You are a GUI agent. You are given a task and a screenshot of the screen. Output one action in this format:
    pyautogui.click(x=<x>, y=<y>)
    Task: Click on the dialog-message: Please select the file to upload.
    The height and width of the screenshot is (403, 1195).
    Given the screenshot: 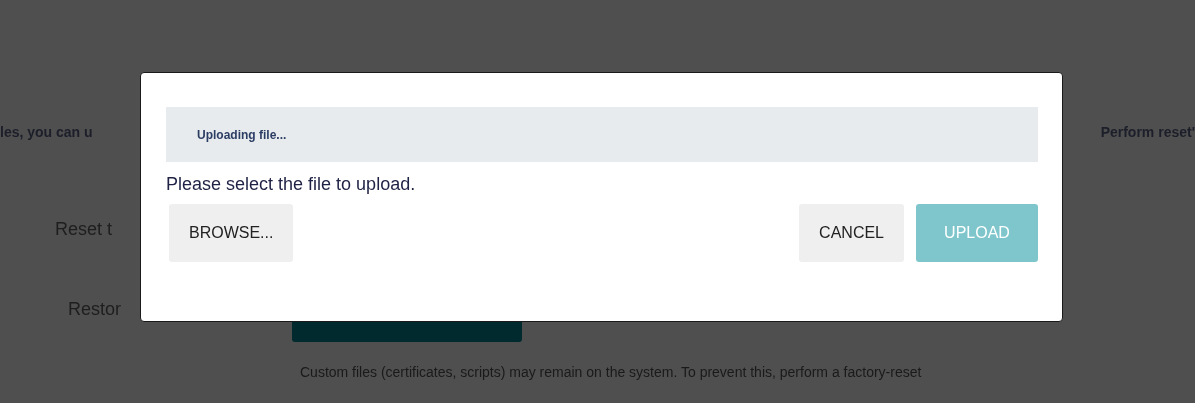 What is the action you would take?
    pyautogui.click(x=291, y=184)
    